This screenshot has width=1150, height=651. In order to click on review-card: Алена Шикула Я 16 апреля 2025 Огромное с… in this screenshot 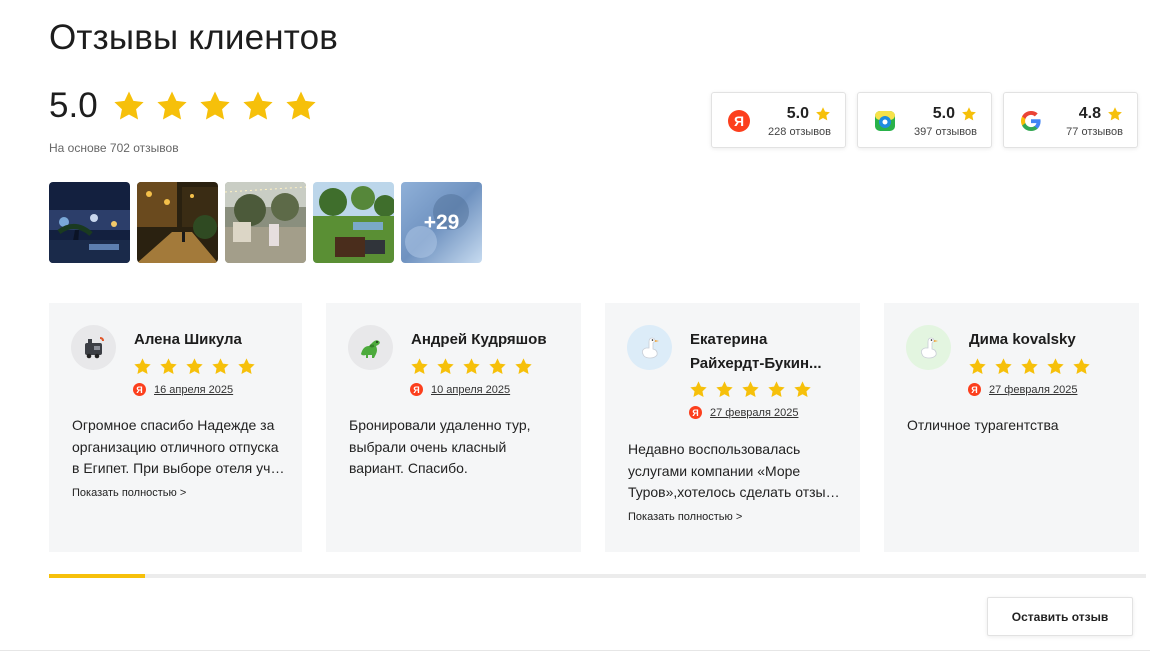, I will do `click(175, 427)`.